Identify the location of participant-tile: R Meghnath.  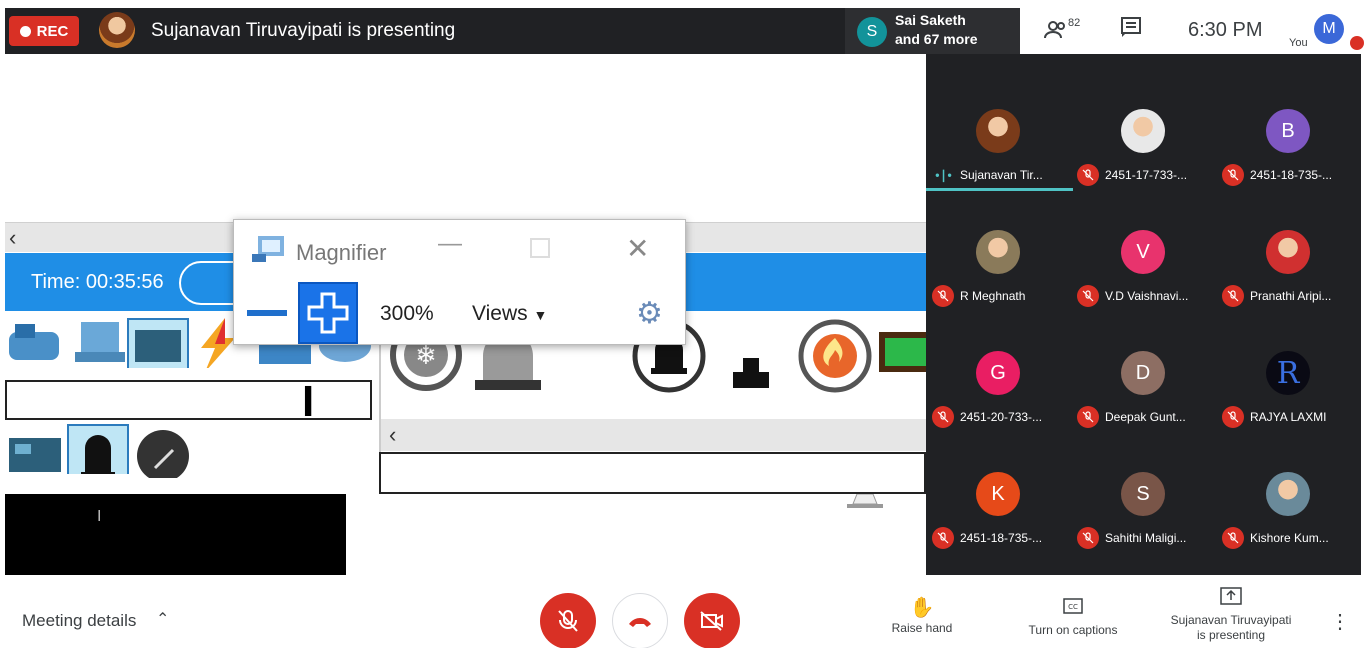
(998, 241).